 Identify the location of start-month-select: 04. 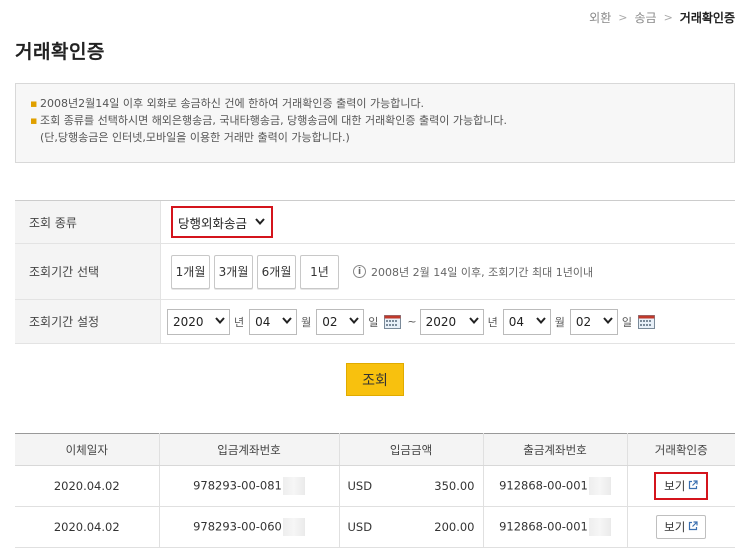
(273, 321).